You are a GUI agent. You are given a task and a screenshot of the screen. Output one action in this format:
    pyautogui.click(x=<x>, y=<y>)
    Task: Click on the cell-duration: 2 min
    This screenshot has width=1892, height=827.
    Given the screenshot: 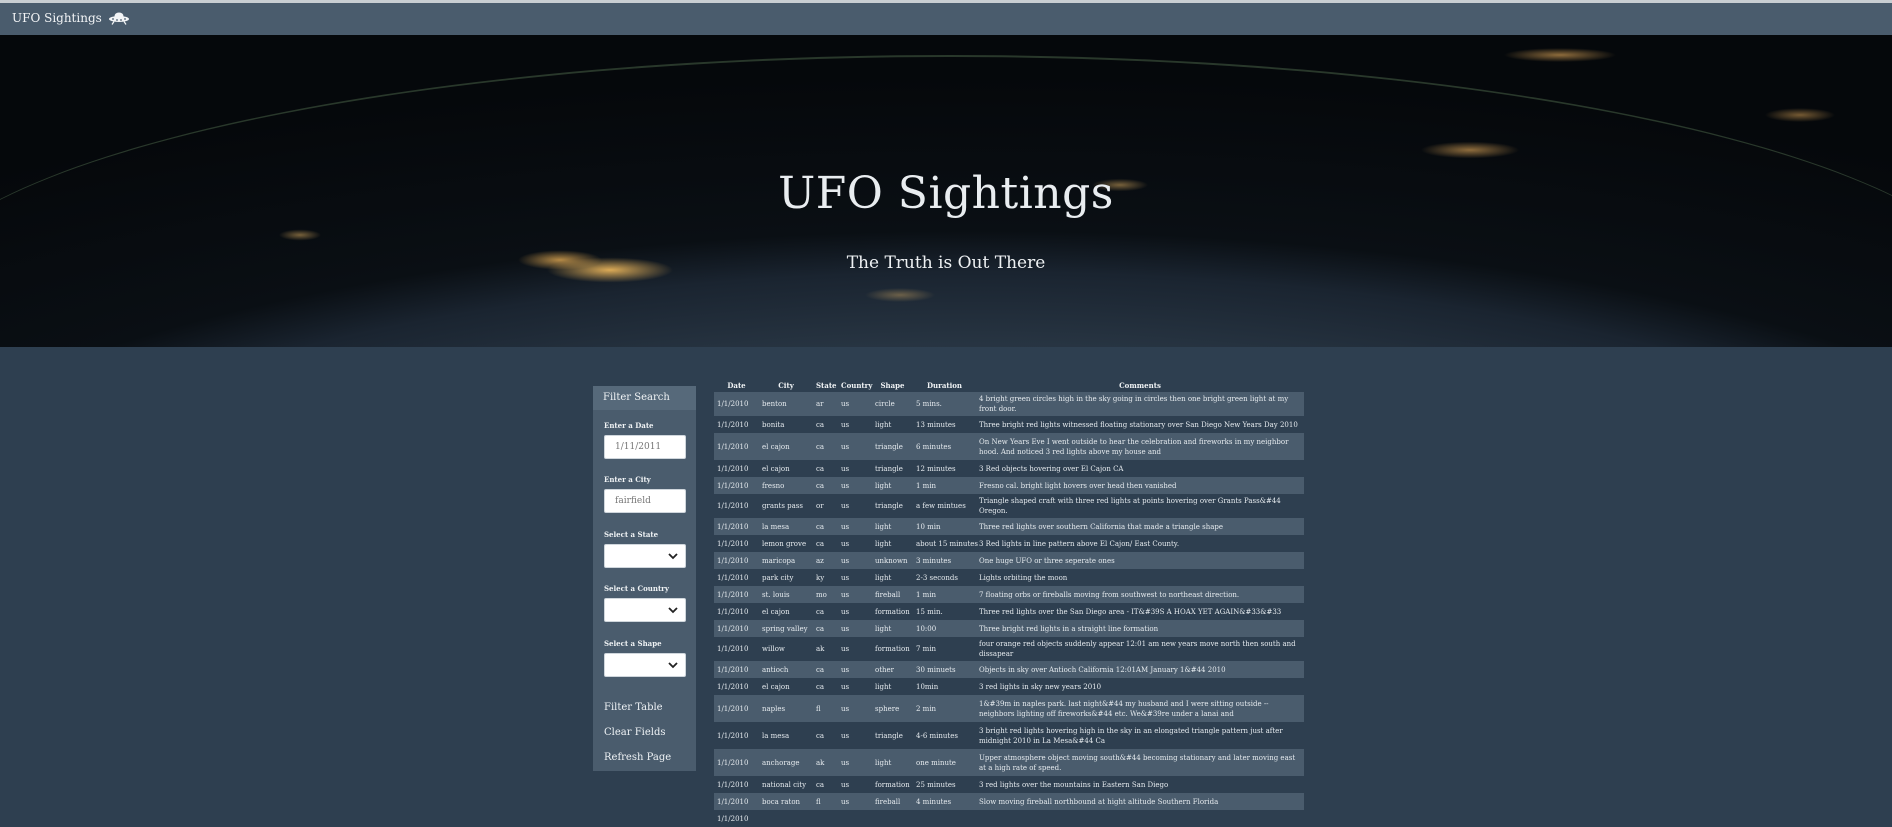 What is the action you would take?
    pyautogui.click(x=944, y=708)
    